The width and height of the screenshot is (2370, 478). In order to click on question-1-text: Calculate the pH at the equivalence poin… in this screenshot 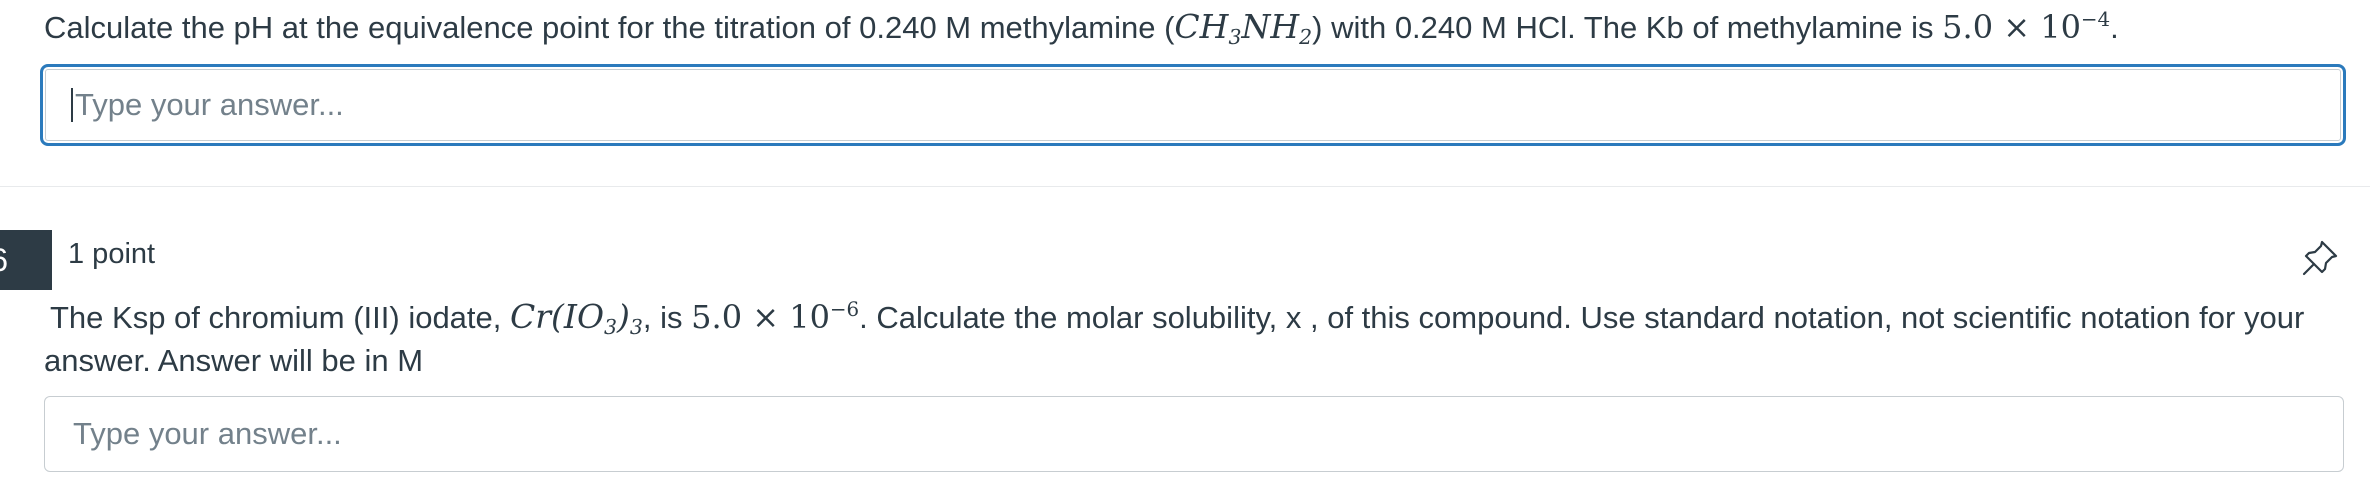, I will do `click(1081, 28)`.